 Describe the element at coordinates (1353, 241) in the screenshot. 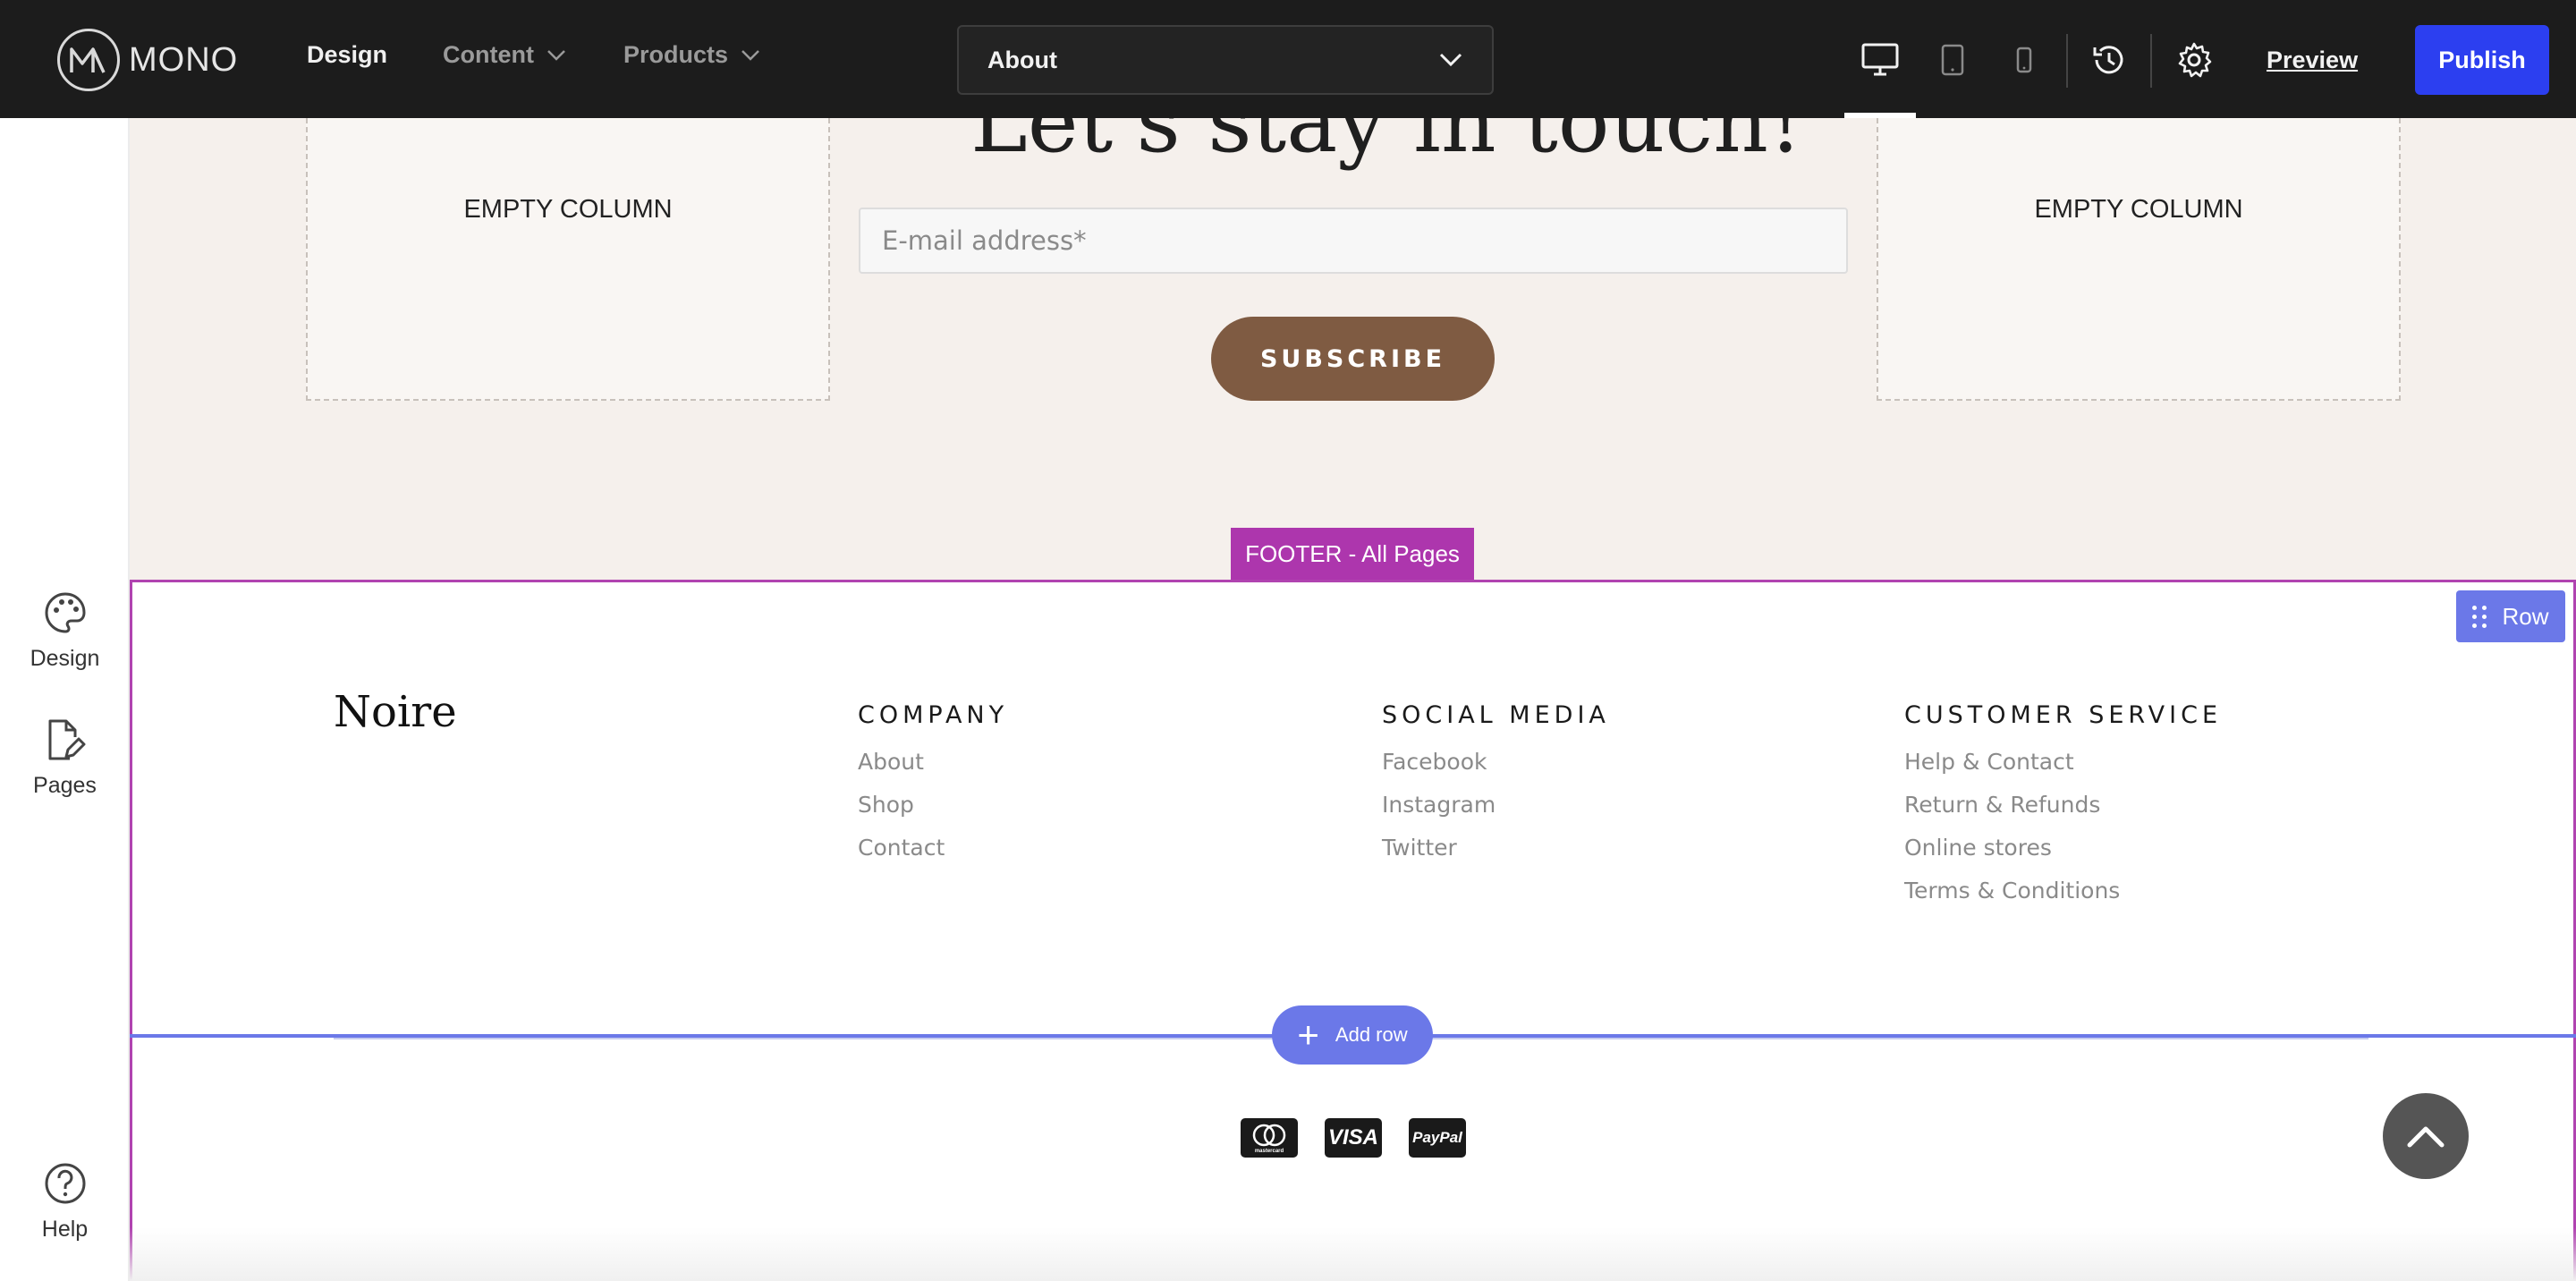

I see `email-field: E-mail address*` at that location.